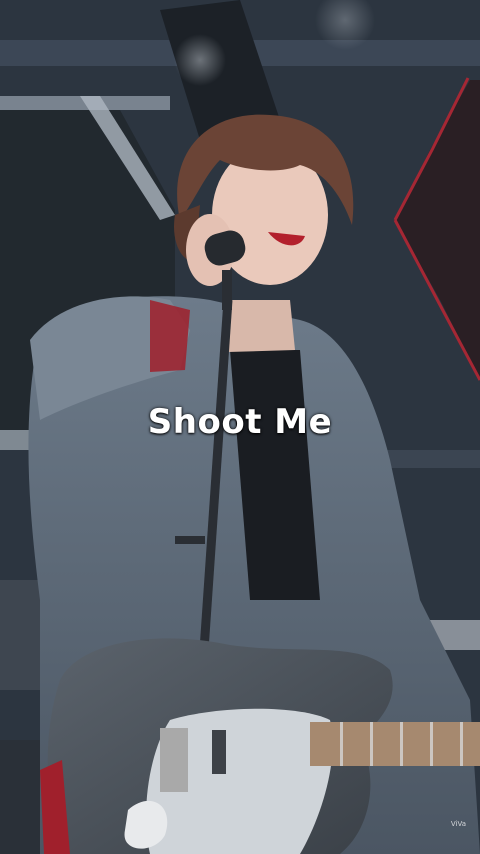 This screenshot has height=854, width=480. What do you see at coordinates (458, 824) in the screenshot?
I see `watermark-logo: ViVa` at bounding box center [458, 824].